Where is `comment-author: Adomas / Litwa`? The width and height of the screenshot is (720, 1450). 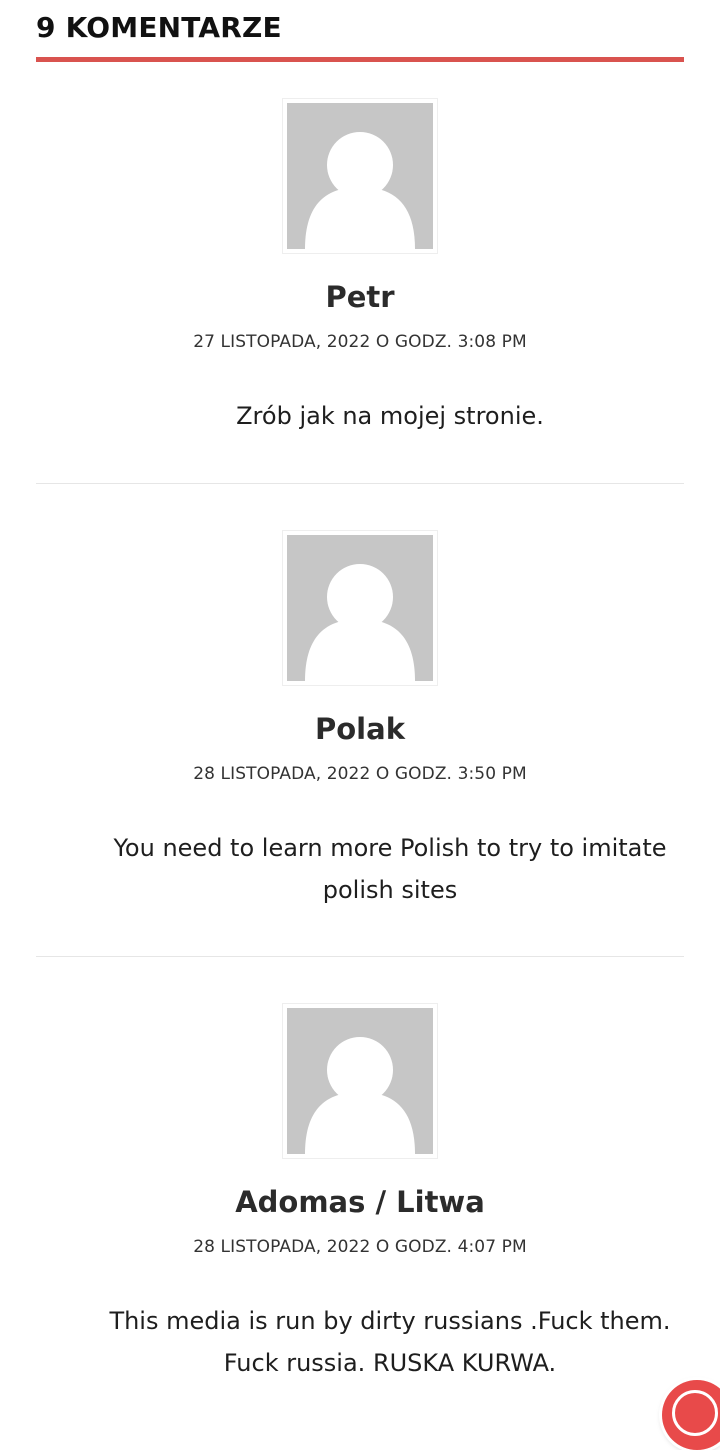
comment-author: Adomas / Litwa is located at coordinates (360, 1202).